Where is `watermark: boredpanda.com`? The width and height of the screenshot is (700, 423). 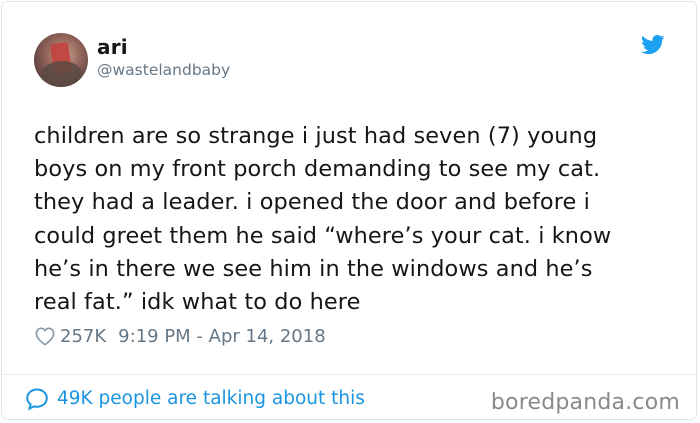 watermark: boredpanda.com is located at coordinates (585, 402).